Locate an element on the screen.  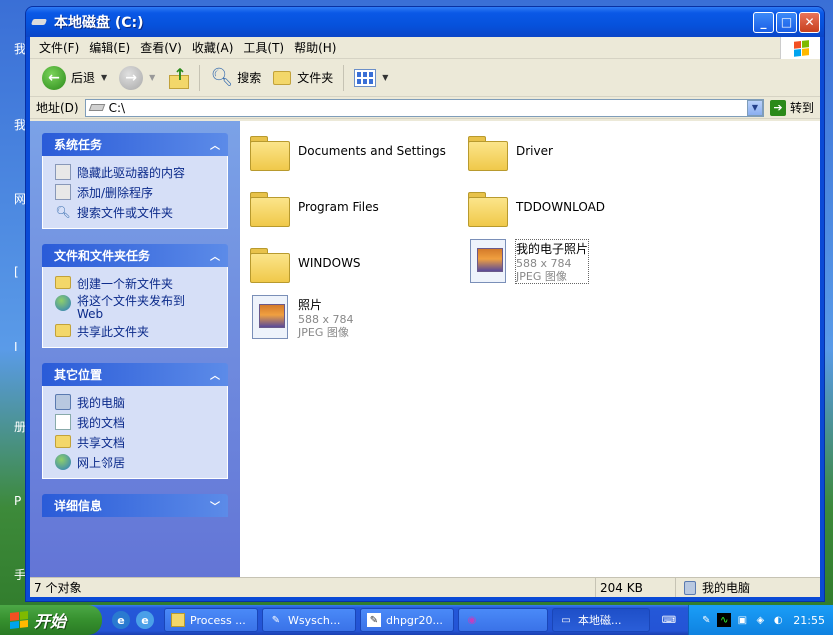
place-shared-documents: 共享文档 is located at coordinates (141, 442).